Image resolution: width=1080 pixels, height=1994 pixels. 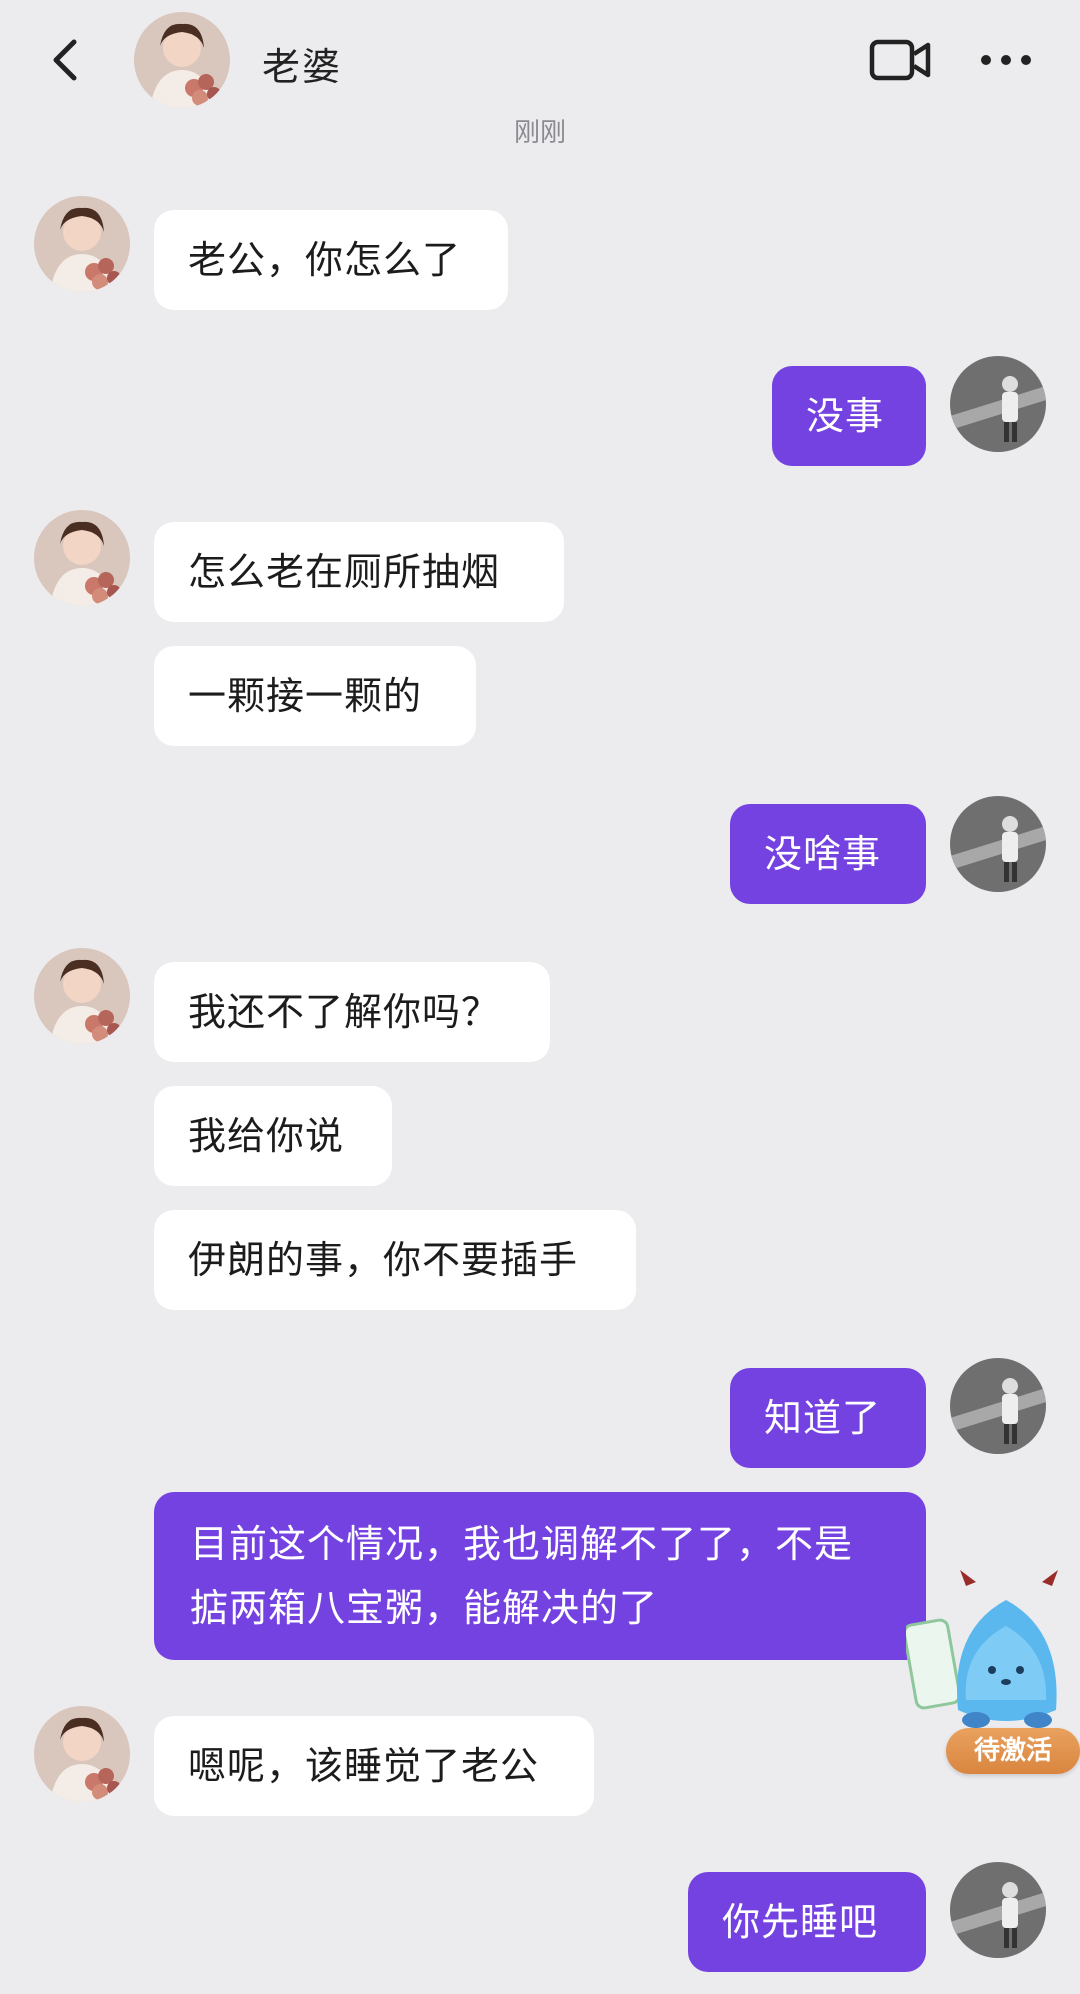 What do you see at coordinates (807, 1922) in the screenshot?
I see `outgoing-message: 你先睡吧` at bounding box center [807, 1922].